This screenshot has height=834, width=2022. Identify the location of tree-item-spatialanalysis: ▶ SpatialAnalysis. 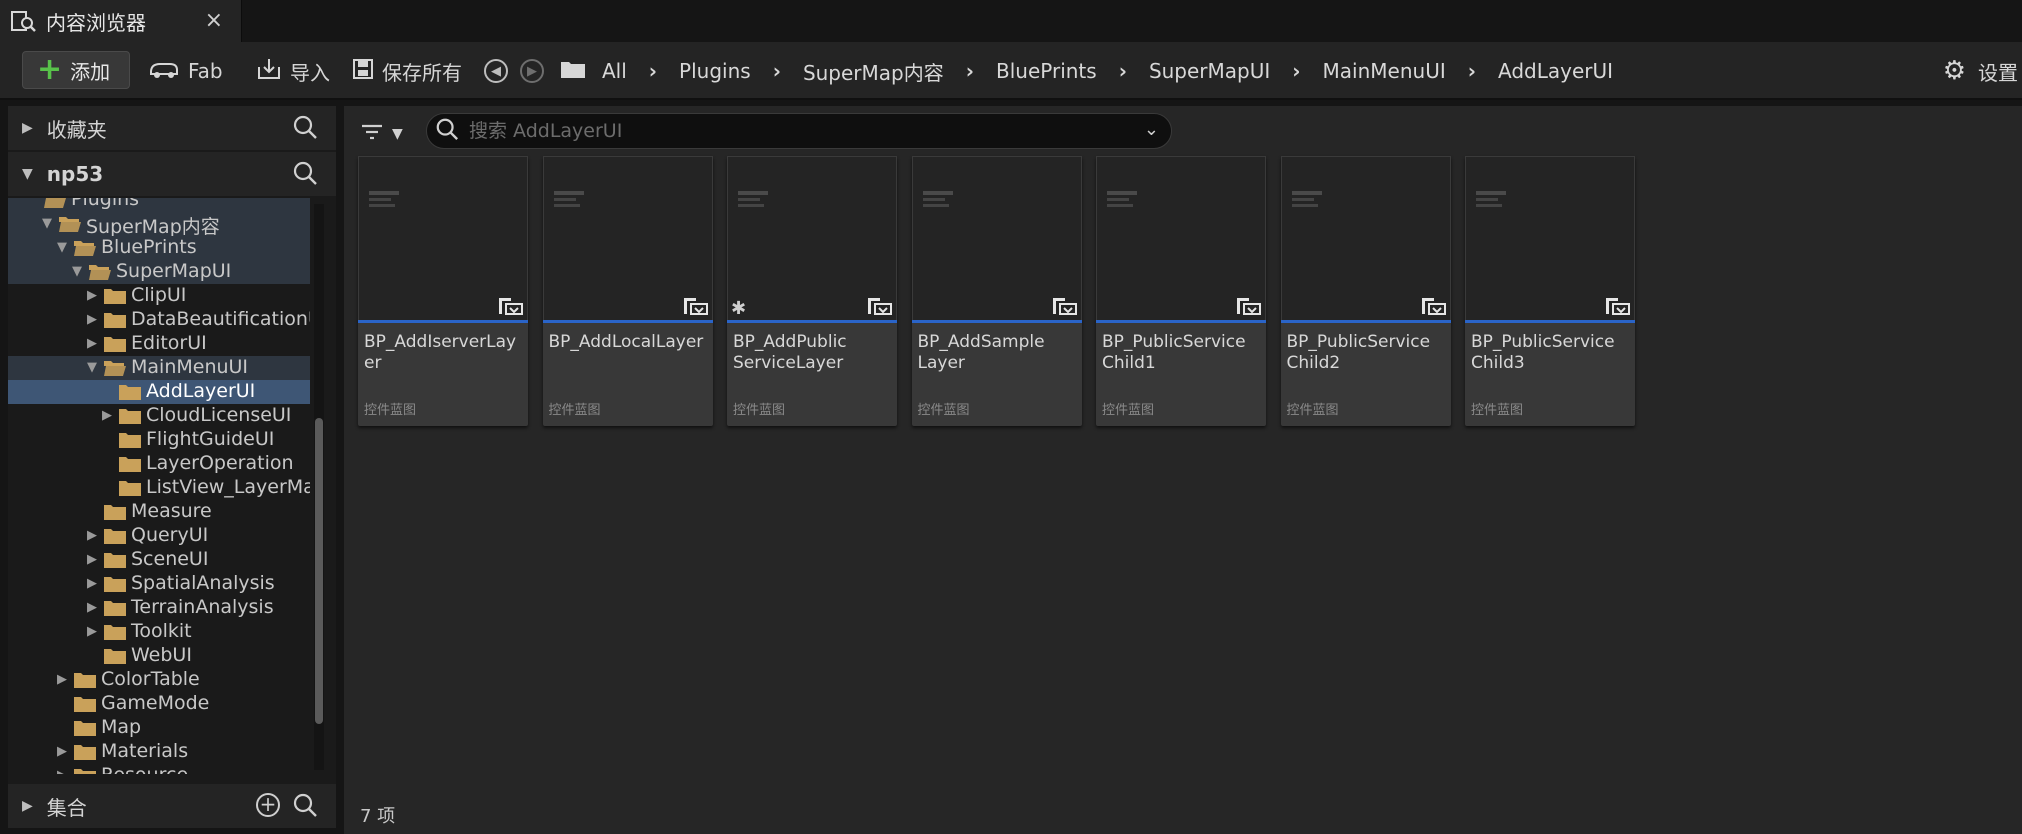
(159, 584).